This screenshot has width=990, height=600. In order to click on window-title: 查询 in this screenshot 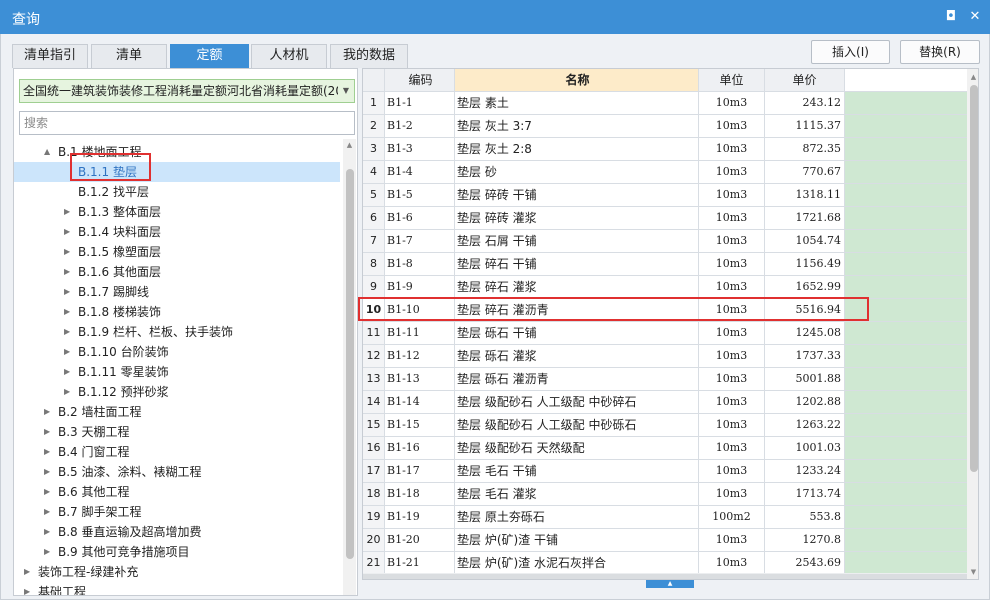, I will do `click(26, 20)`.